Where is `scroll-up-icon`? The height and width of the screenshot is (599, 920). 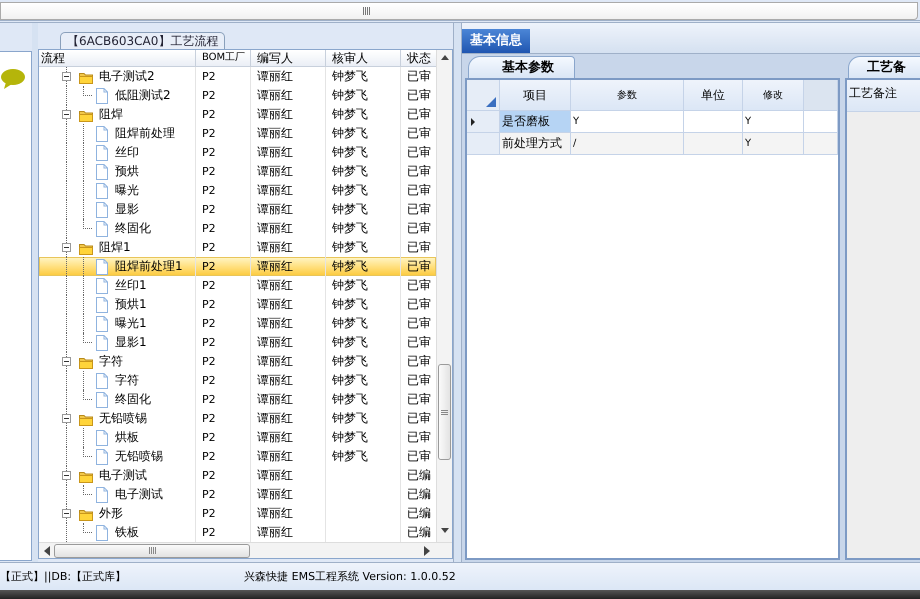
scroll-up-icon is located at coordinates (445, 57).